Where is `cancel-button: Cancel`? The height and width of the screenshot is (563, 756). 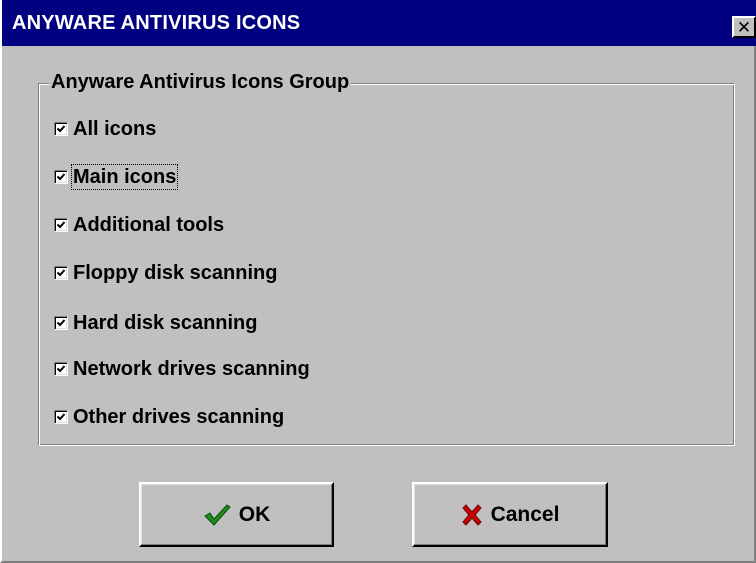
cancel-button: Cancel is located at coordinates (510, 514).